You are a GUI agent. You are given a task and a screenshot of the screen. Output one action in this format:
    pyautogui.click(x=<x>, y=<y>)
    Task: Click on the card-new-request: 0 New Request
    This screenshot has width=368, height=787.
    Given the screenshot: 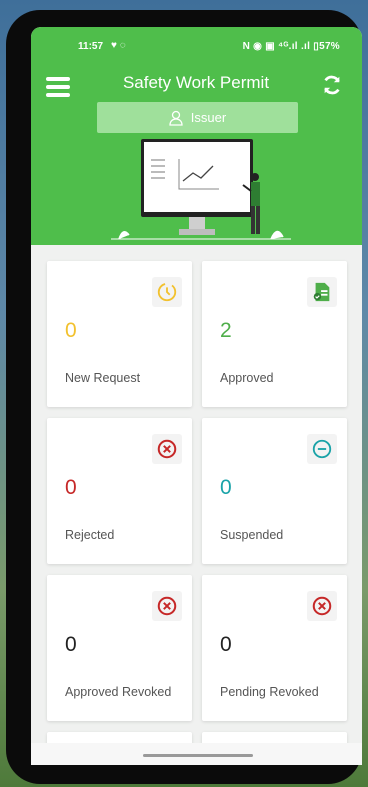 What is the action you would take?
    pyautogui.click(x=119, y=334)
    